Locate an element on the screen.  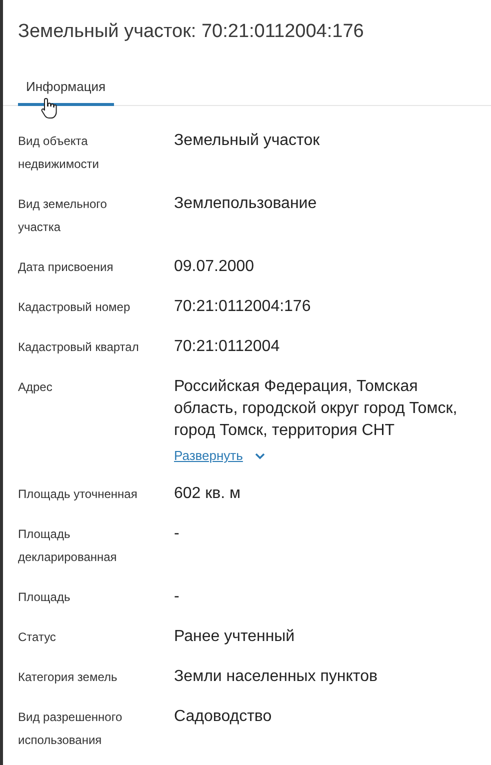
field-label: Кадастровый номер is located at coordinates (75, 307).